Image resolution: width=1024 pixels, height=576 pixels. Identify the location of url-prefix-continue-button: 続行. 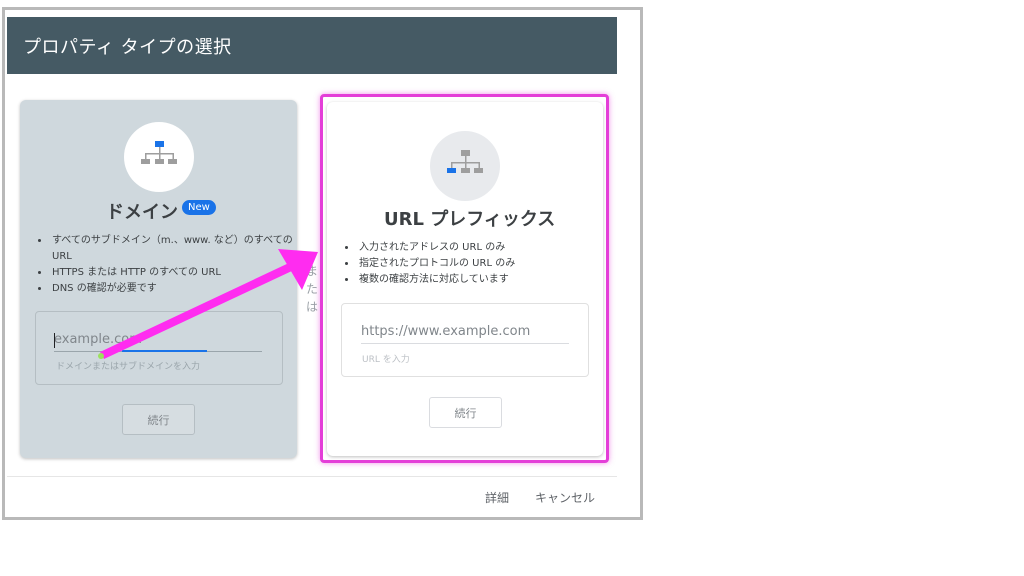
(465, 412).